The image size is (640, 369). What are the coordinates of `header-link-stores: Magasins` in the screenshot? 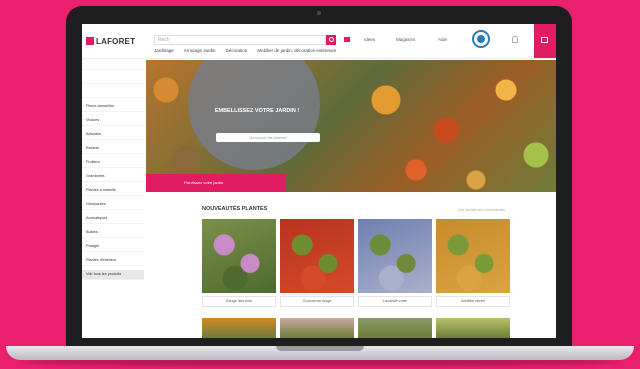 It's located at (405, 39).